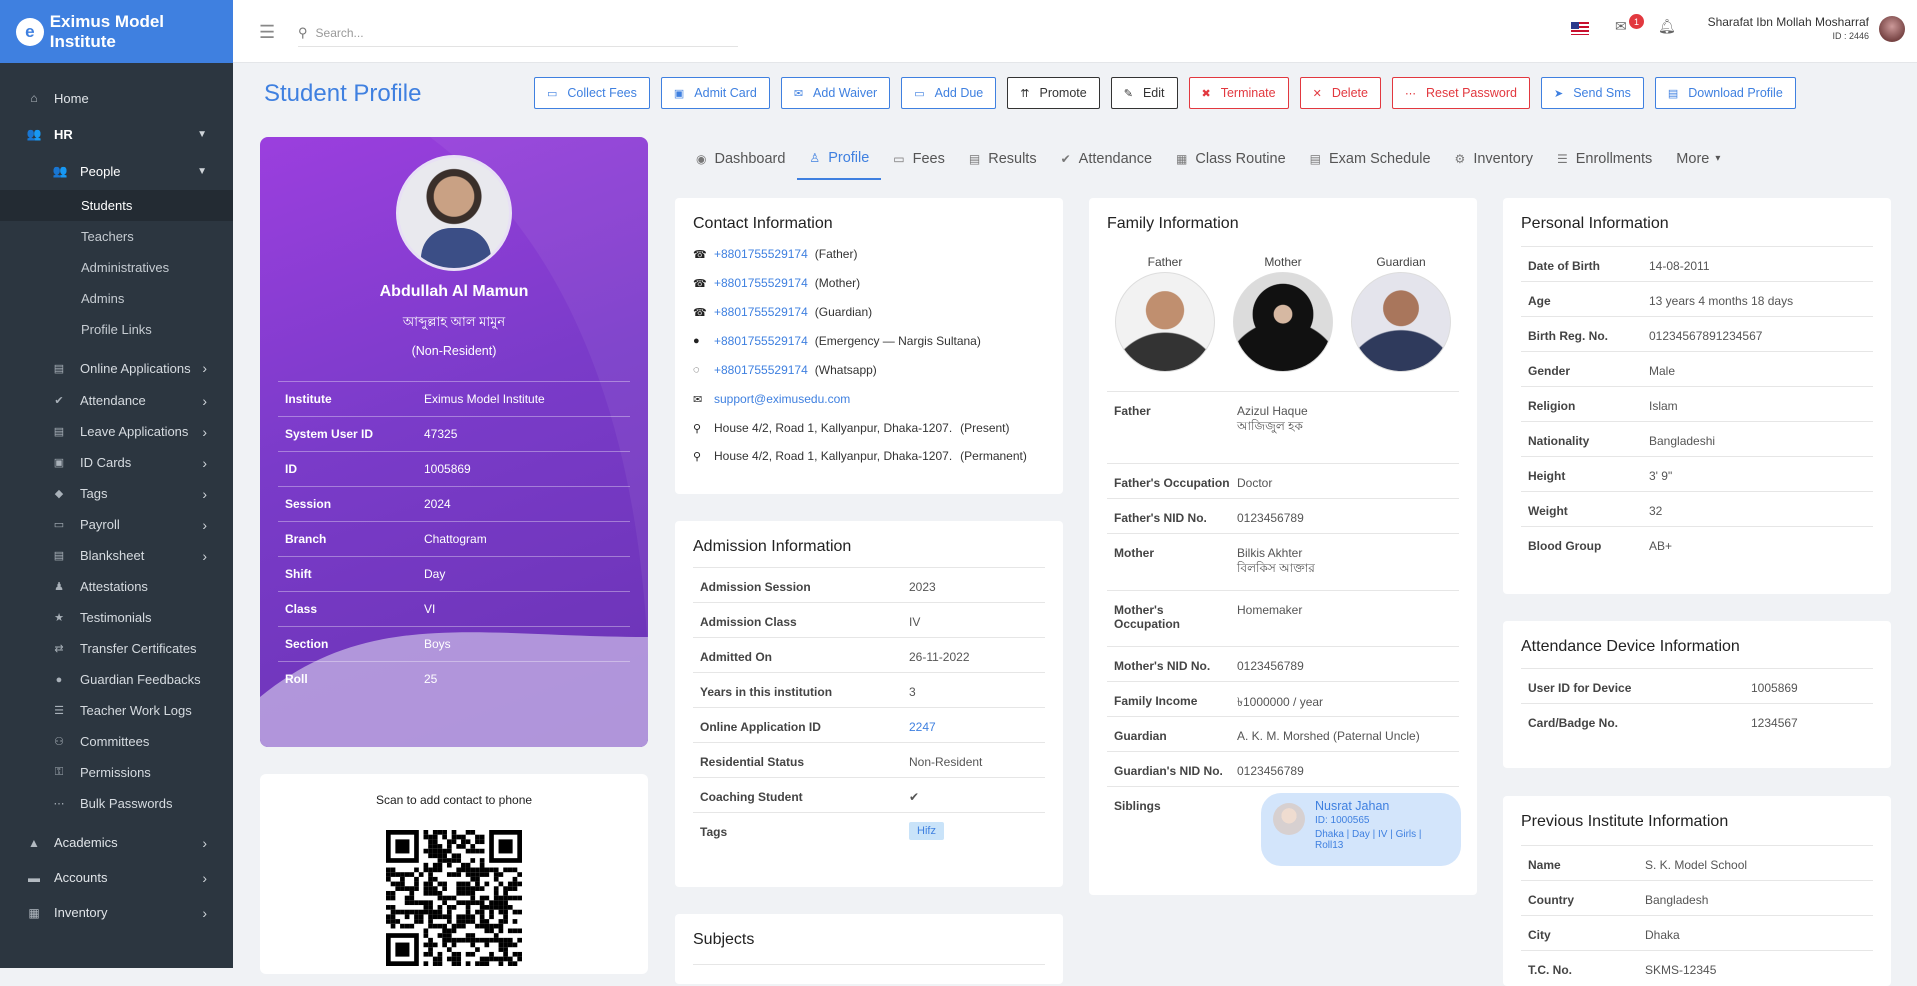 The width and height of the screenshot is (1917, 986). Describe the element at coordinates (949, 93) in the screenshot. I see `add-due-button: ▭ Add Due` at that location.